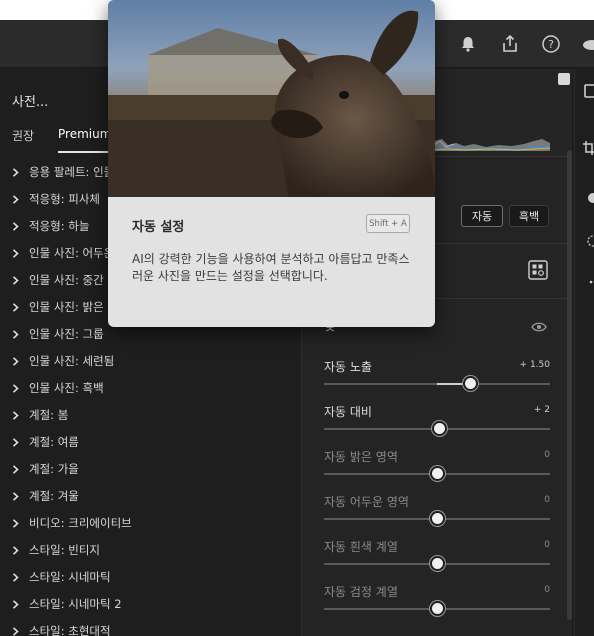 This screenshot has width=594, height=636. What do you see at coordinates (85, 152) in the screenshot?
I see `active-tab-indicator` at bounding box center [85, 152].